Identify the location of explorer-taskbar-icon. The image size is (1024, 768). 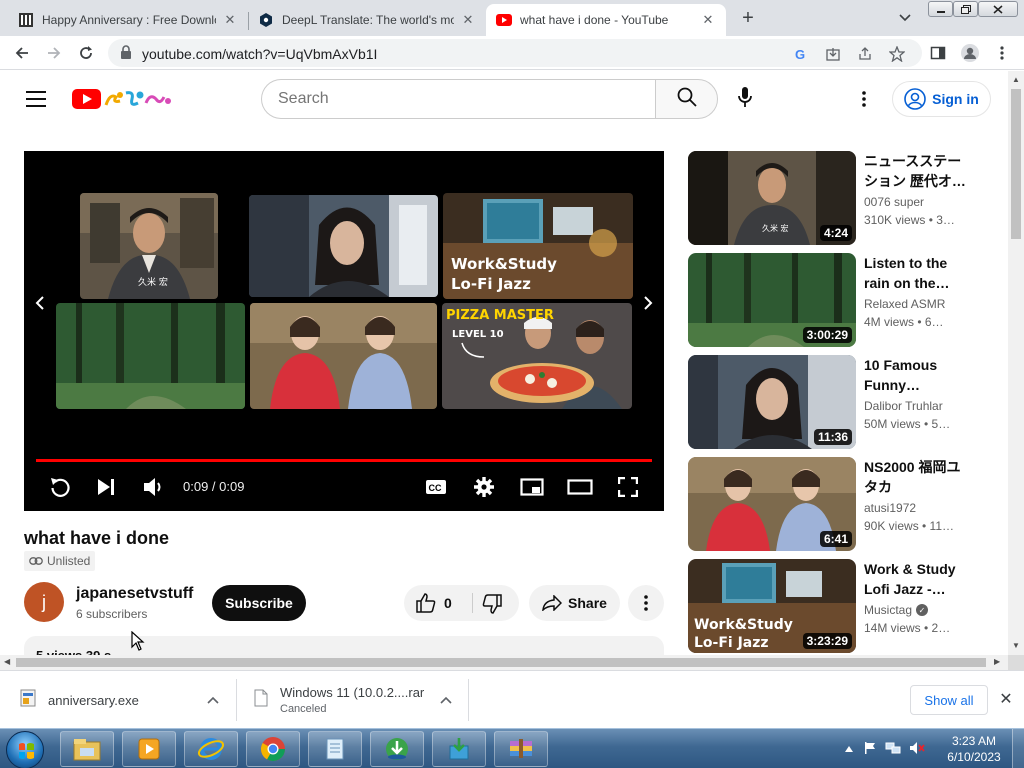
(87, 749).